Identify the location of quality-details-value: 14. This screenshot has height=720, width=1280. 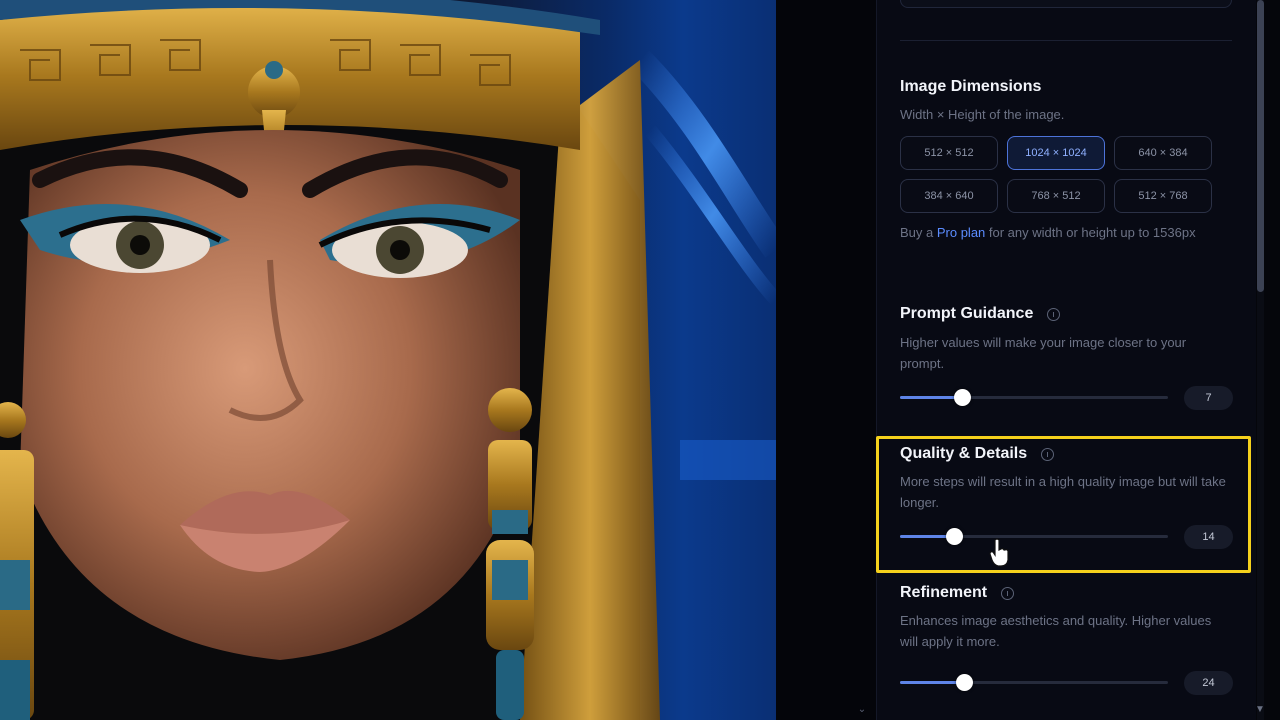
(1208, 537).